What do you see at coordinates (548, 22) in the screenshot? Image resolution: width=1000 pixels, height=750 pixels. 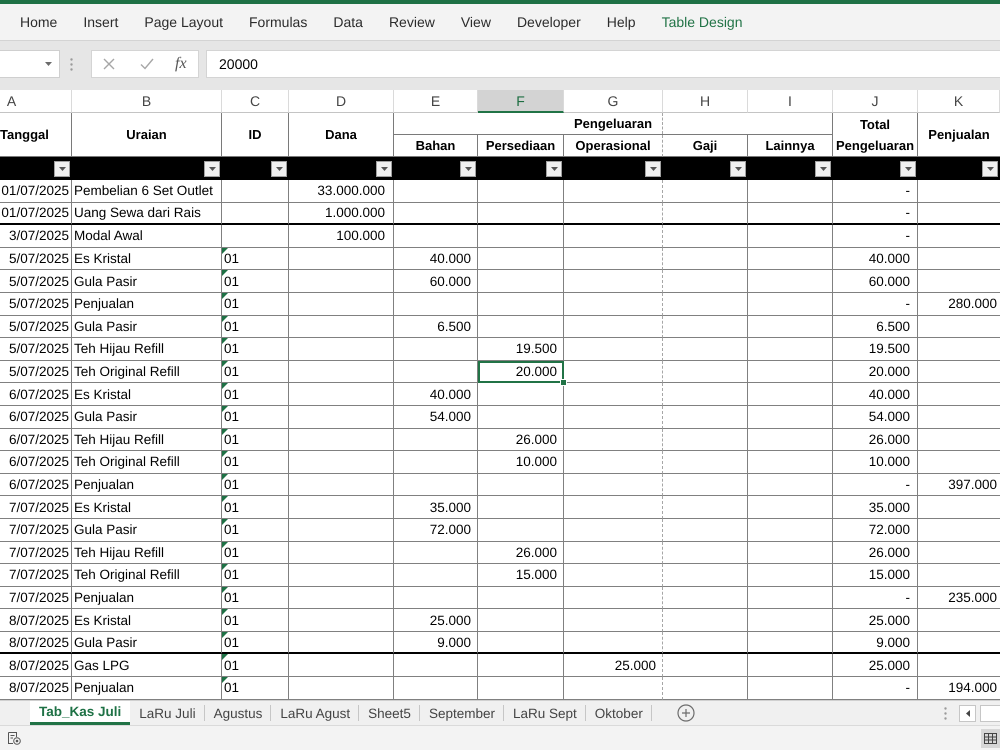 I see `ribbon-tab: Developer` at bounding box center [548, 22].